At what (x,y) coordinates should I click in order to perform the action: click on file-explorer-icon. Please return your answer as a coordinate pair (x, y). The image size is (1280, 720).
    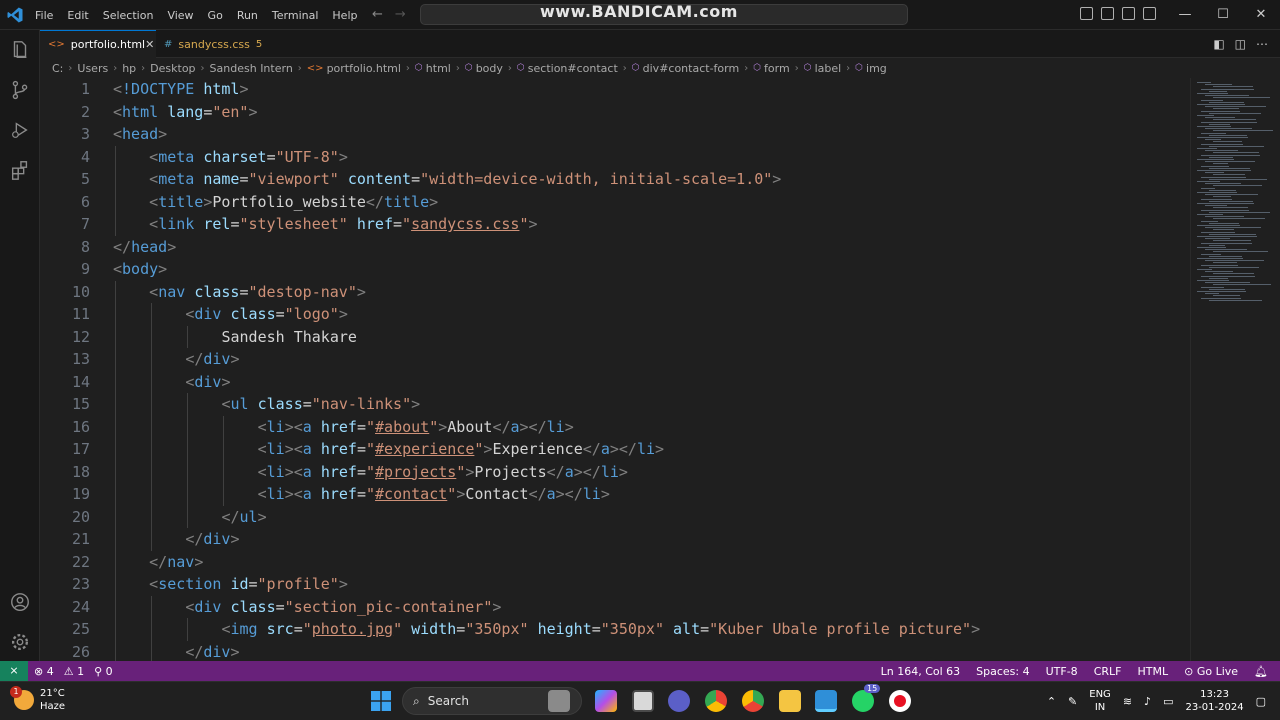
    Looking at the image, I should click on (790, 701).